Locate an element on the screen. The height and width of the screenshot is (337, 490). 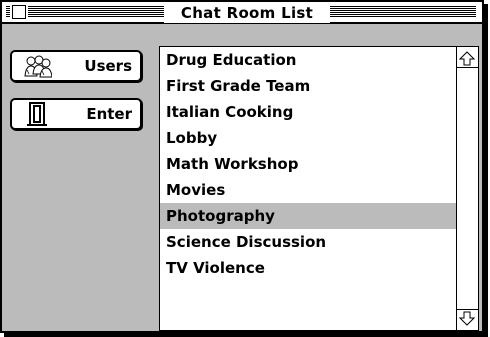
down-arrow-icon is located at coordinates (467, 318).